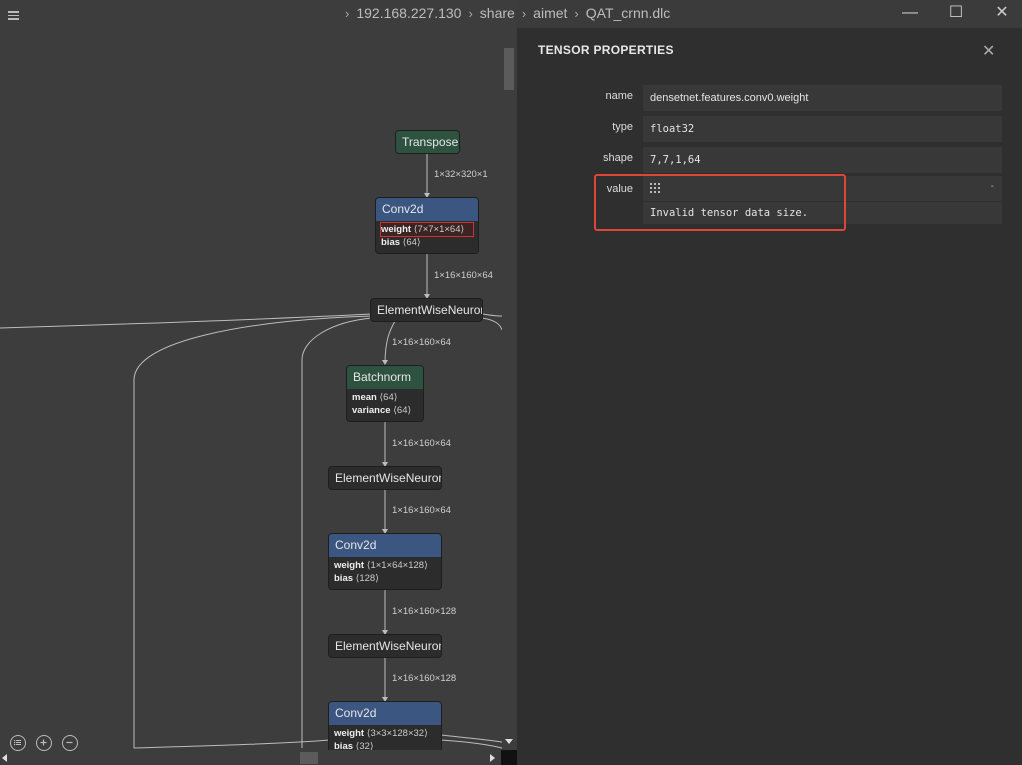 The width and height of the screenshot is (1022, 765). Describe the element at coordinates (956, 14) in the screenshot. I see `maximize-button: ☐` at that location.